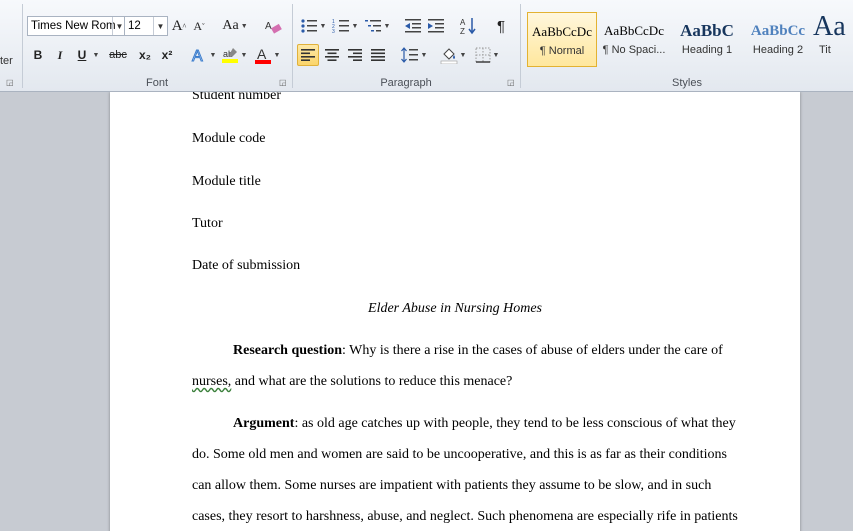 This screenshot has height=531, width=853. I want to click on paragraph-group: ▼ 1 2 3 ▼ ▼ AZ ¶ ▼ ▼ ▼ Paragraph ◲, so click(406, 45).